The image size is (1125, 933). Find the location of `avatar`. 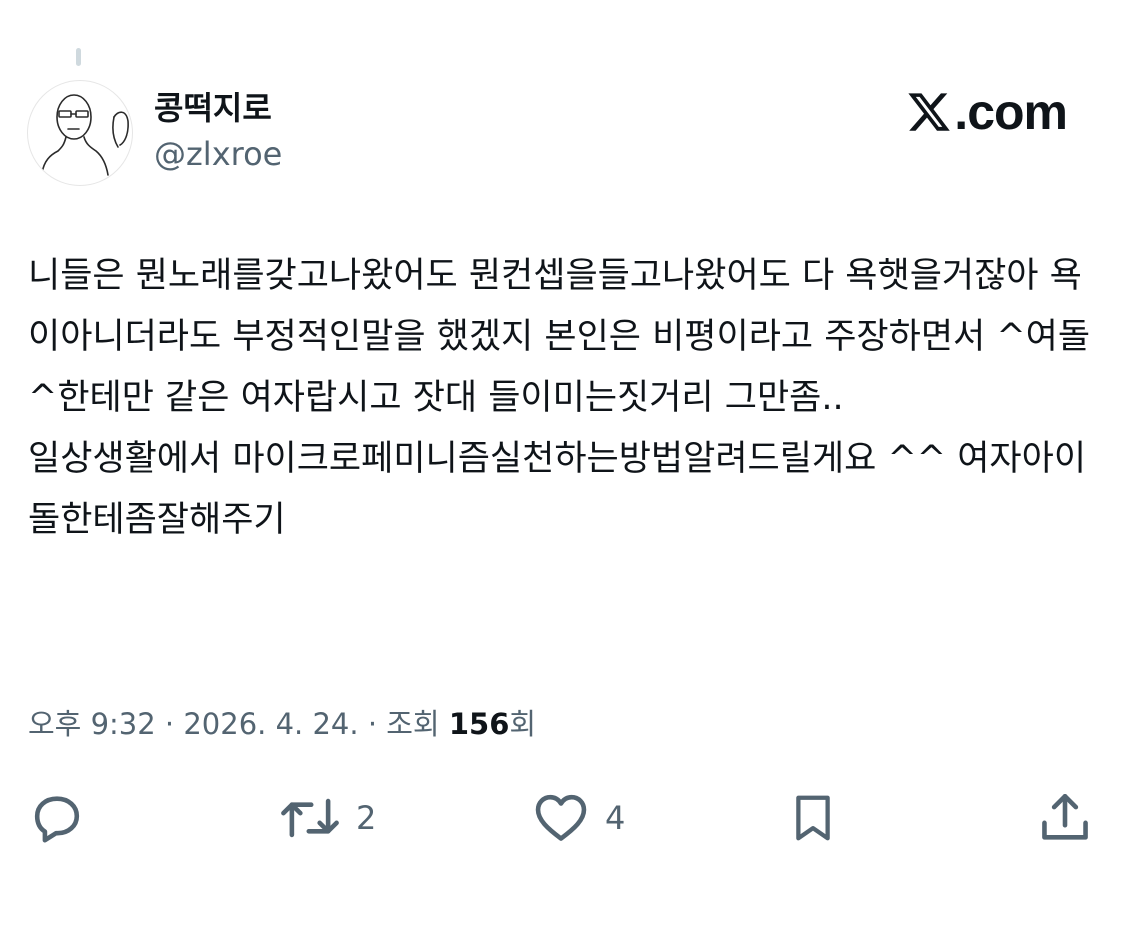

avatar is located at coordinates (80, 133).